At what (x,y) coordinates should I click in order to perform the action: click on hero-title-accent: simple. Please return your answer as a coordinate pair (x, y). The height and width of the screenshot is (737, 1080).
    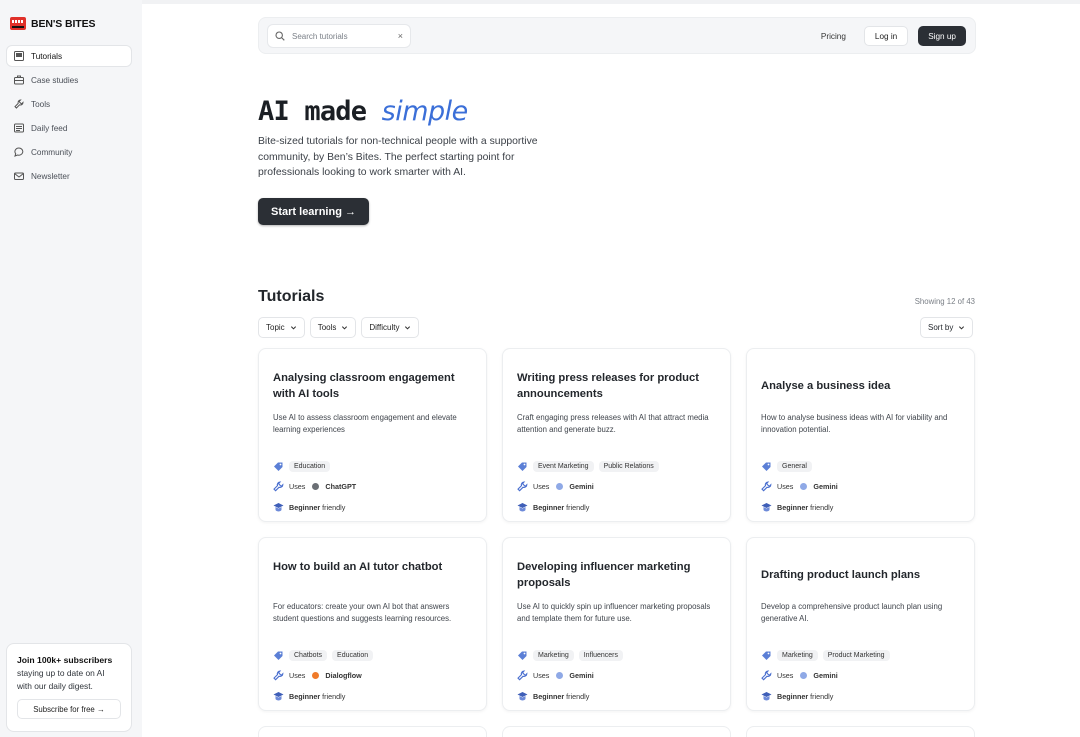
    Looking at the image, I should click on (425, 111).